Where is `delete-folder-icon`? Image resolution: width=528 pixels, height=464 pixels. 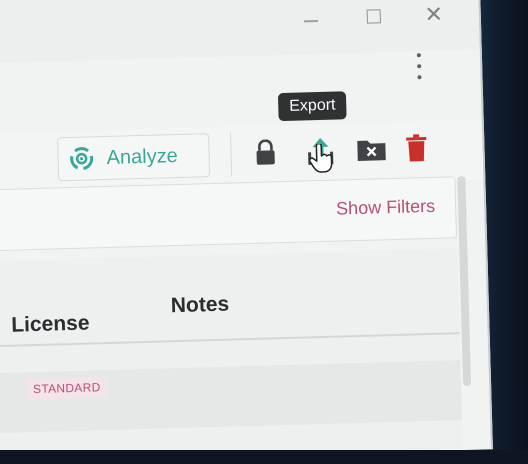
delete-folder-icon is located at coordinates (371, 150).